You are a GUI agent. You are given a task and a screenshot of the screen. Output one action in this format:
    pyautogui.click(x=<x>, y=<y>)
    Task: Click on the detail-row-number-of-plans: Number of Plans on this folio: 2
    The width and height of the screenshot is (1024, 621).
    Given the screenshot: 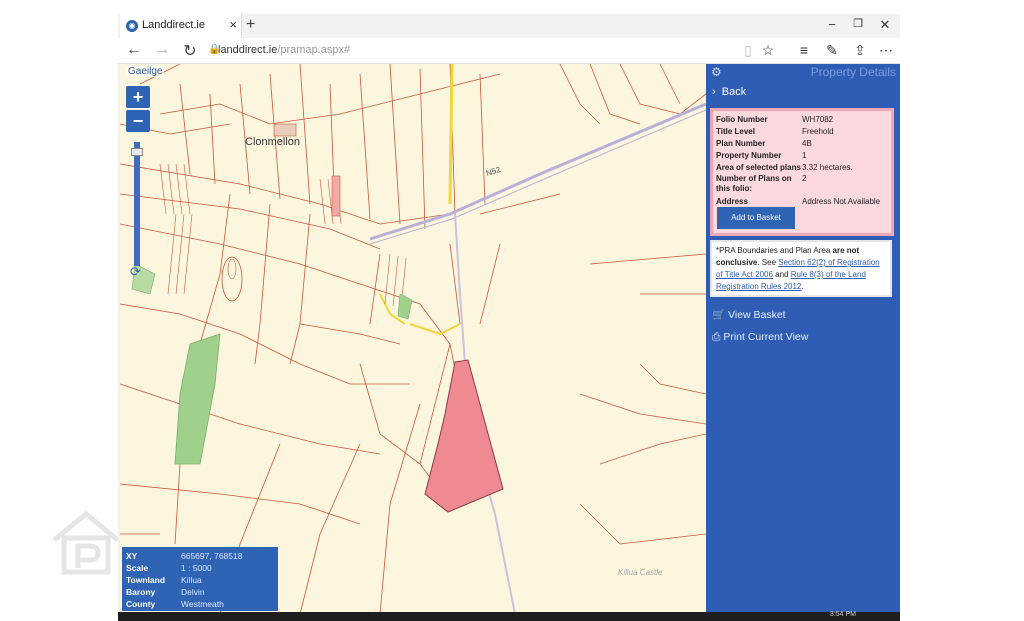 What is the action you would take?
    pyautogui.click(x=761, y=183)
    